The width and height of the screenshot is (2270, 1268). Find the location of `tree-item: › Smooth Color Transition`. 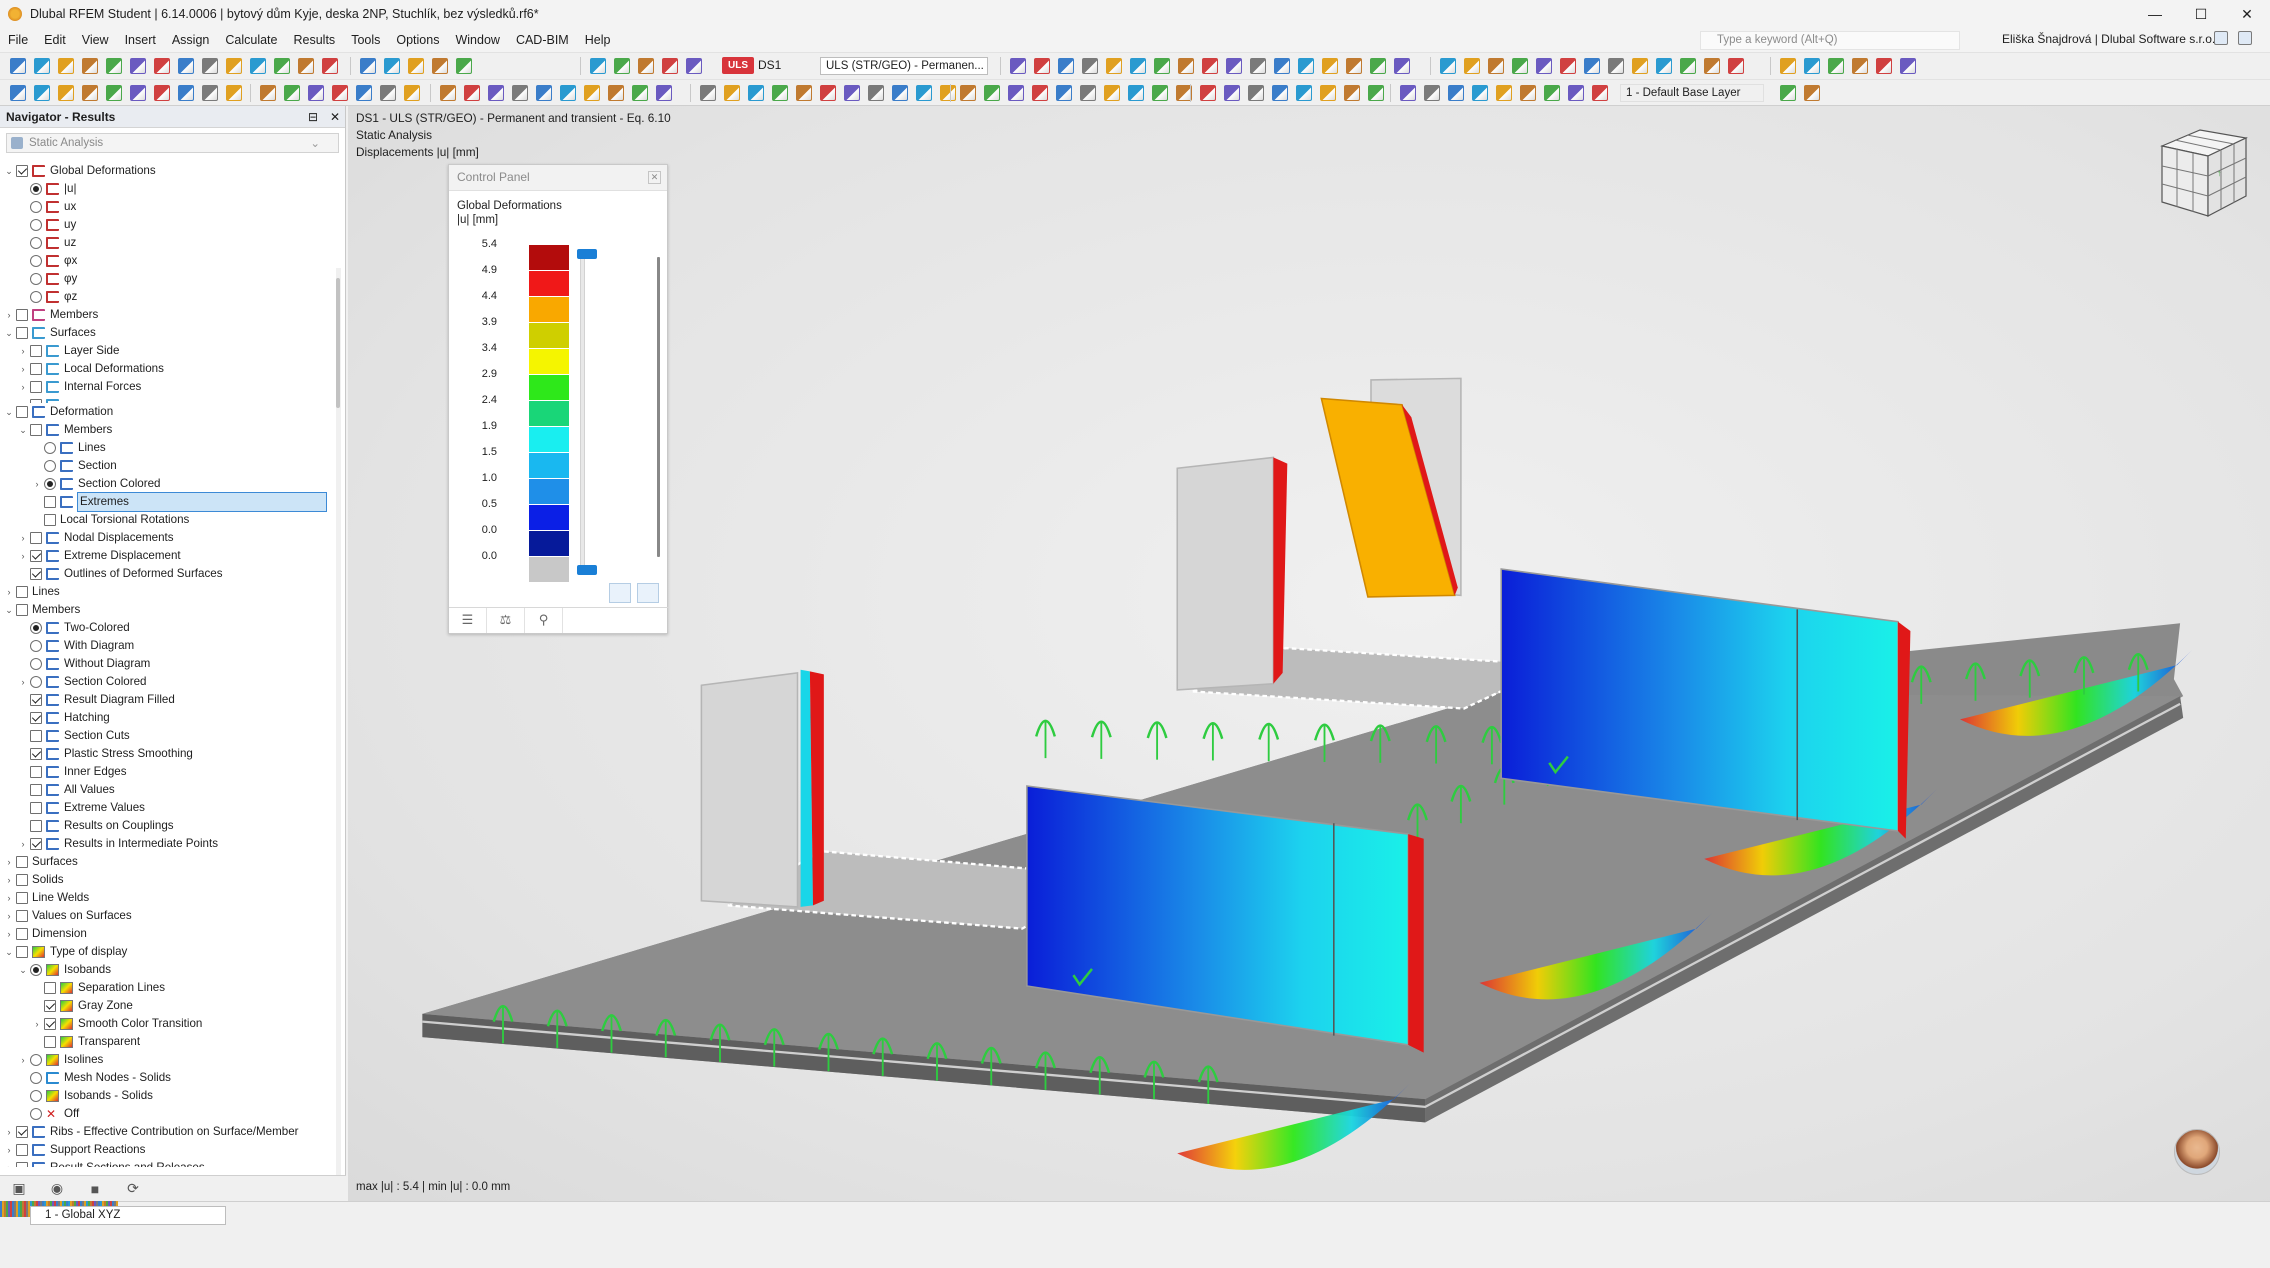

tree-item: › Smooth Color Transition is located at coordinates (169, 1024).